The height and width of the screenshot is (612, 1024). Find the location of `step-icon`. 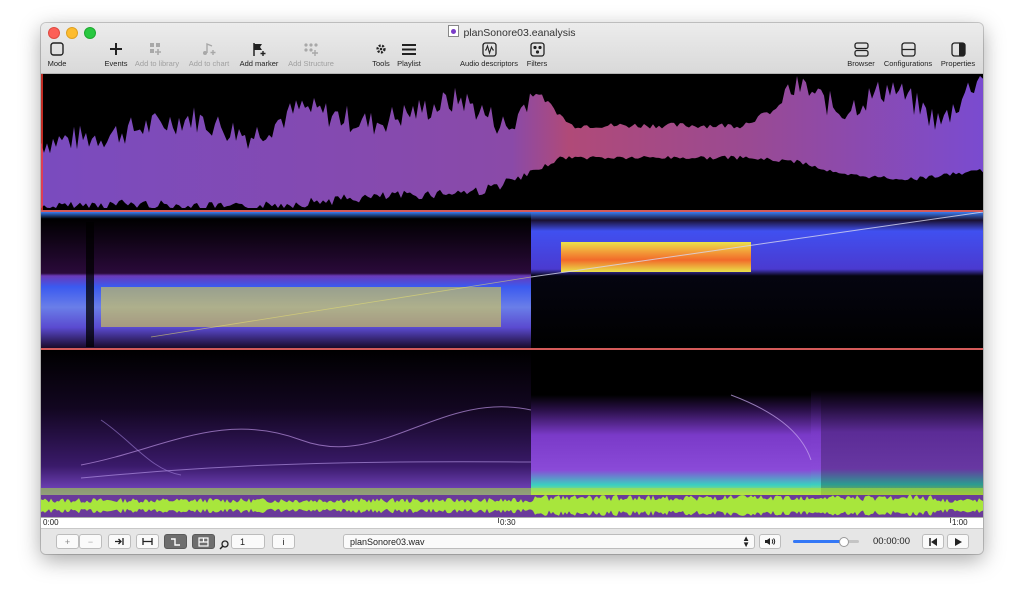

step-icon is located at coordinates (175, 541).